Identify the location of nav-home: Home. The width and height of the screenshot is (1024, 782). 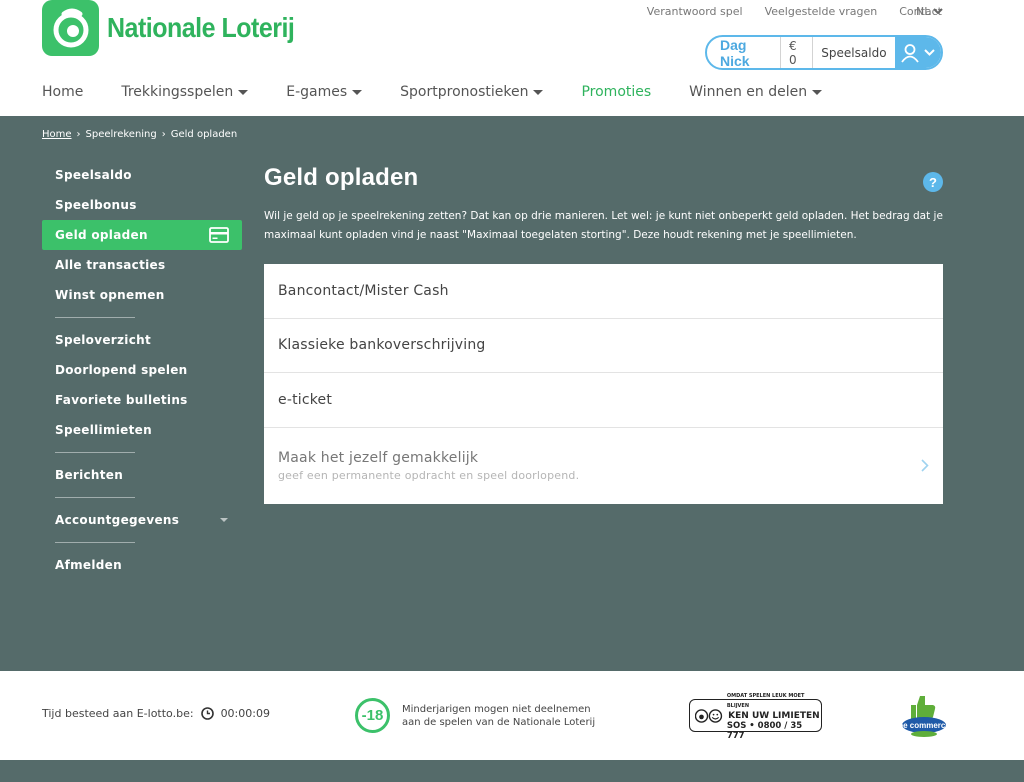
(62, 92).